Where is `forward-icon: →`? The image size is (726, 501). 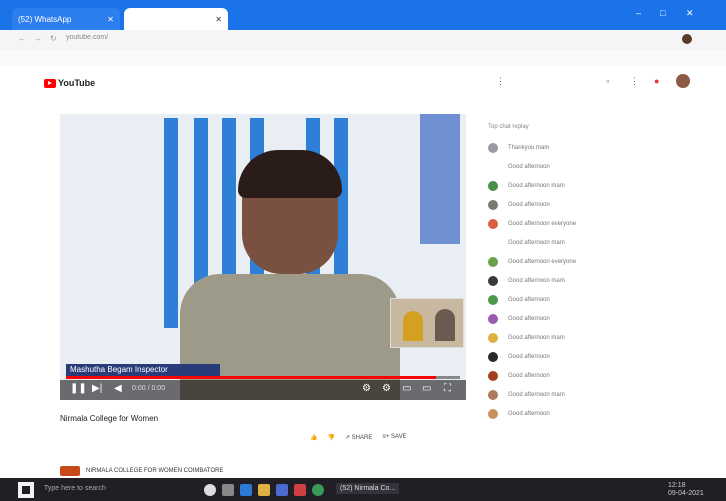
forward-icon: → is located at coordinates (38, 38).